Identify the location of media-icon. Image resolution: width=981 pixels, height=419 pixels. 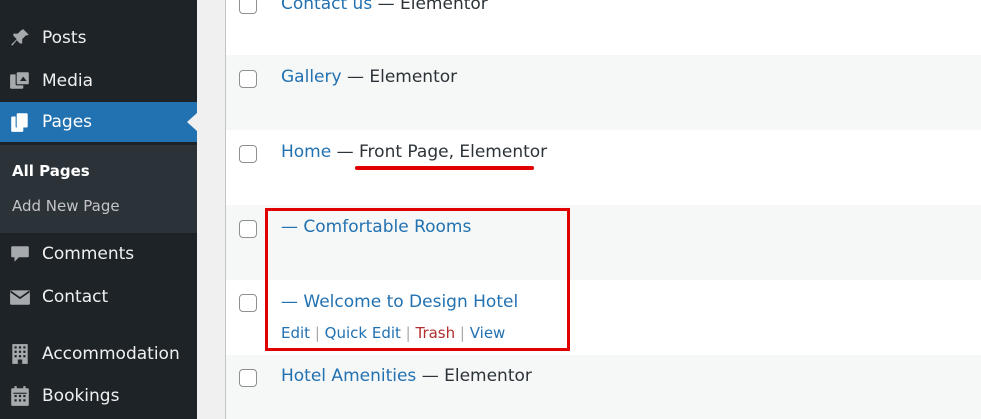
(20, 81).